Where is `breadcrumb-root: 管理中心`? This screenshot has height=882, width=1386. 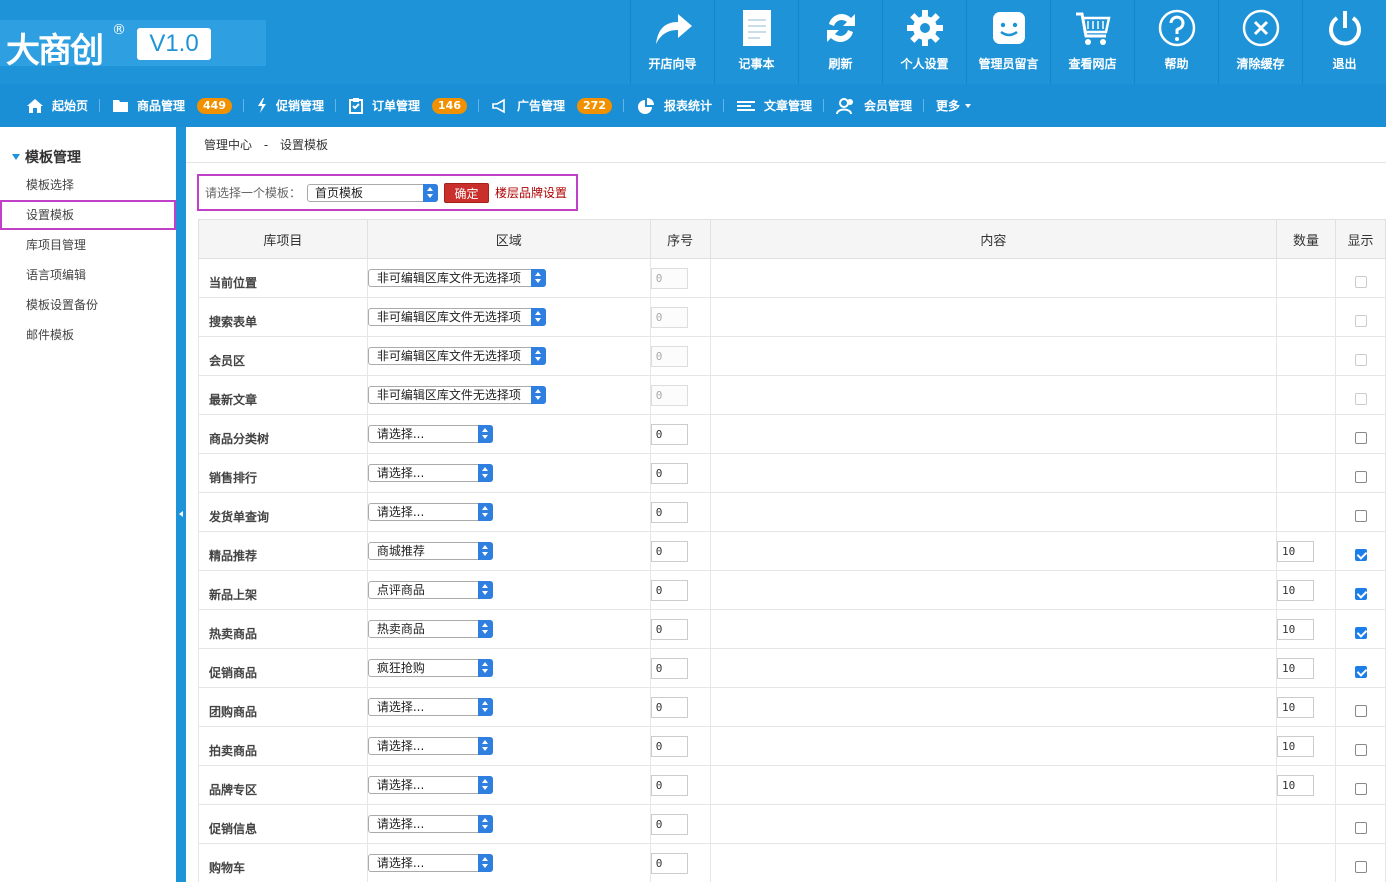
breadcrumb-root: 管理中心 is located at coordinates (228, 145).